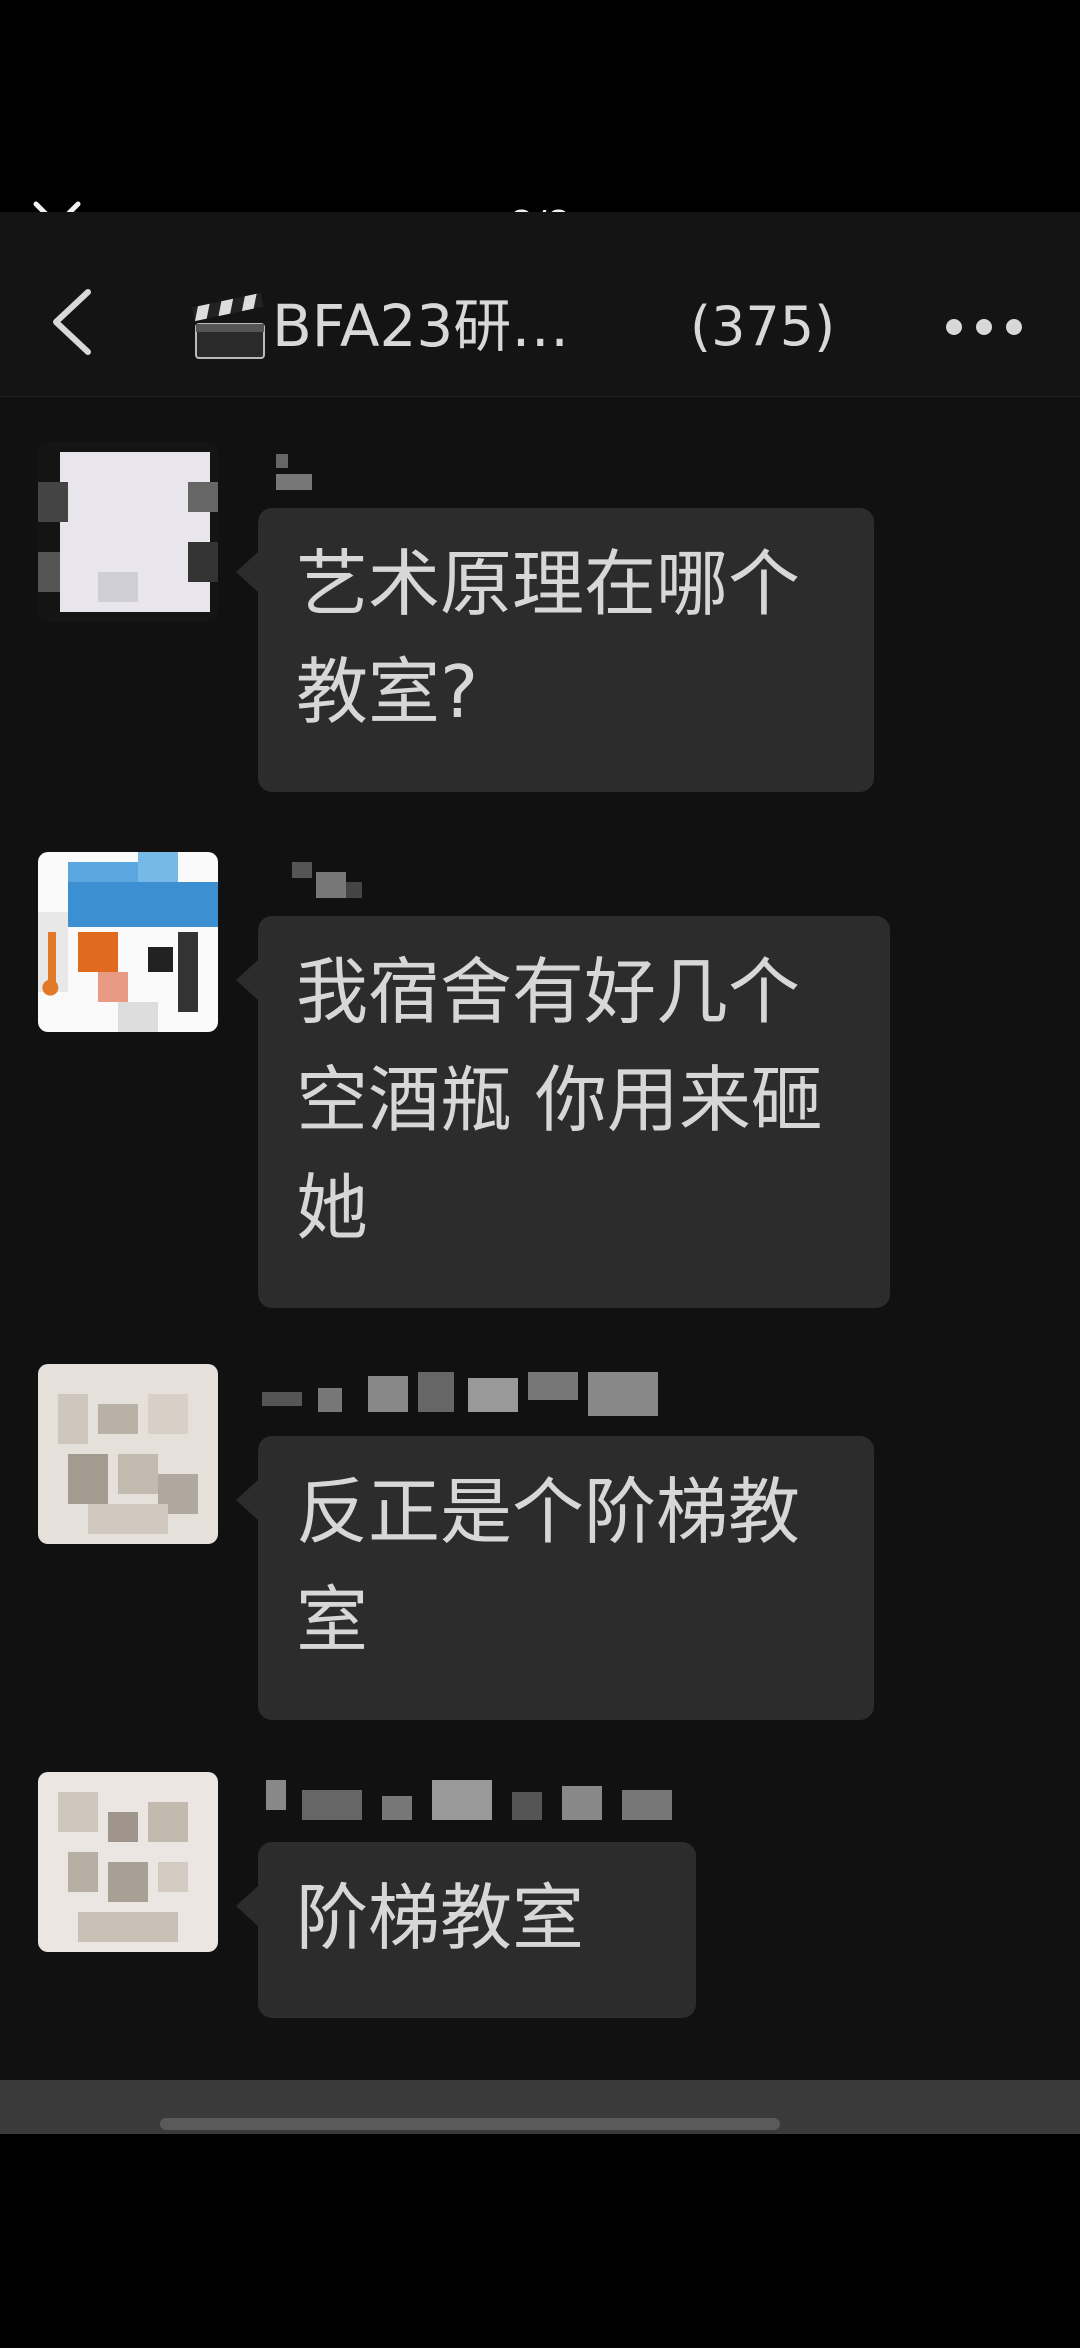  Describe the element at coordinates (470, 2124) in the screenshot. I see `home-indicator` at that location.